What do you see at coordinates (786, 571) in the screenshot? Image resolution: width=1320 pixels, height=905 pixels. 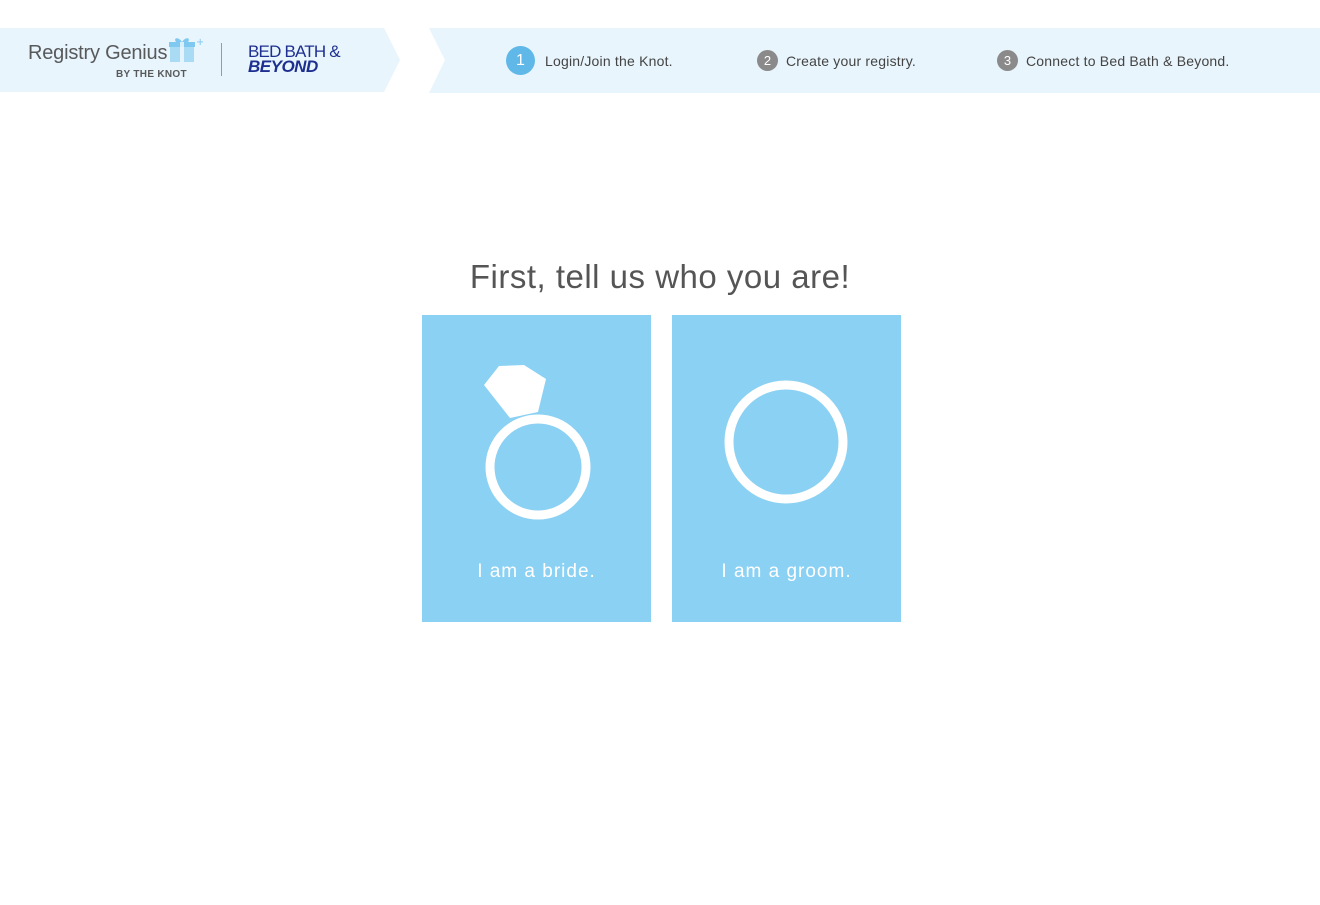 I see `groom-option-label: I am a groom.` at bounding box center [786, 571].